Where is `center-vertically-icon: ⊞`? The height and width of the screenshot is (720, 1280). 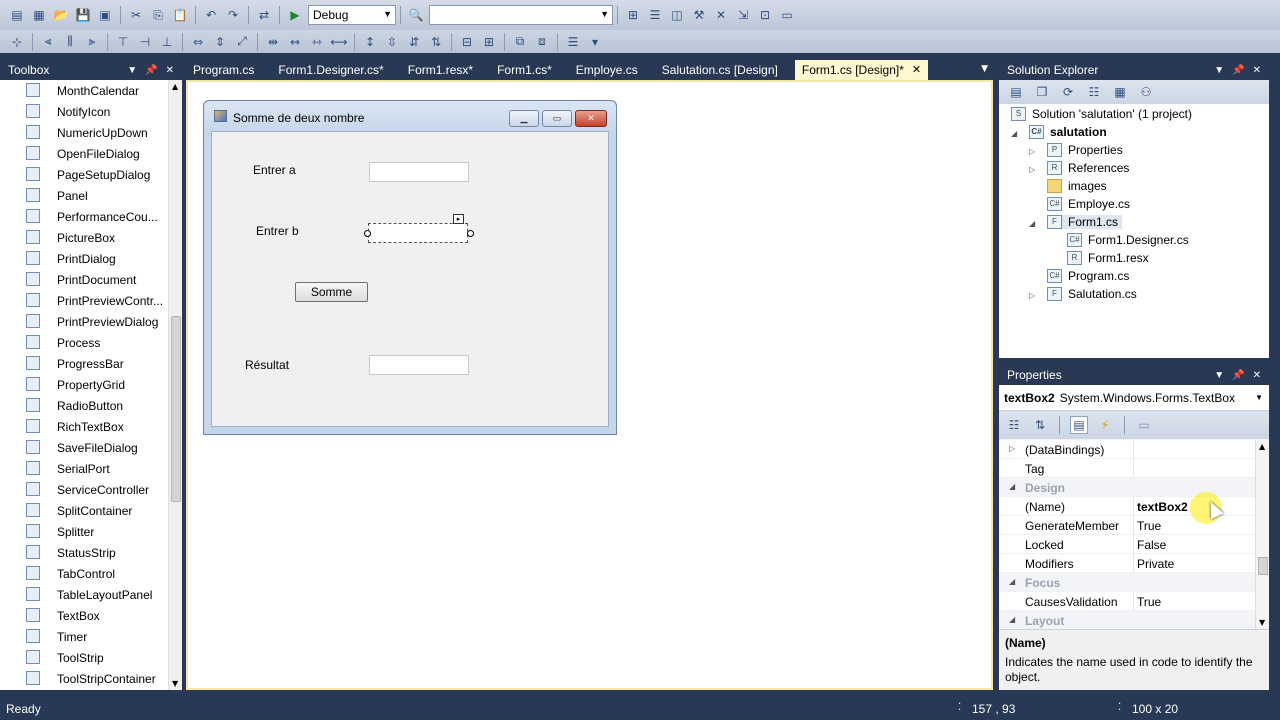 center-vertically-icon: ⊞ is located at coordinates (489, 42).